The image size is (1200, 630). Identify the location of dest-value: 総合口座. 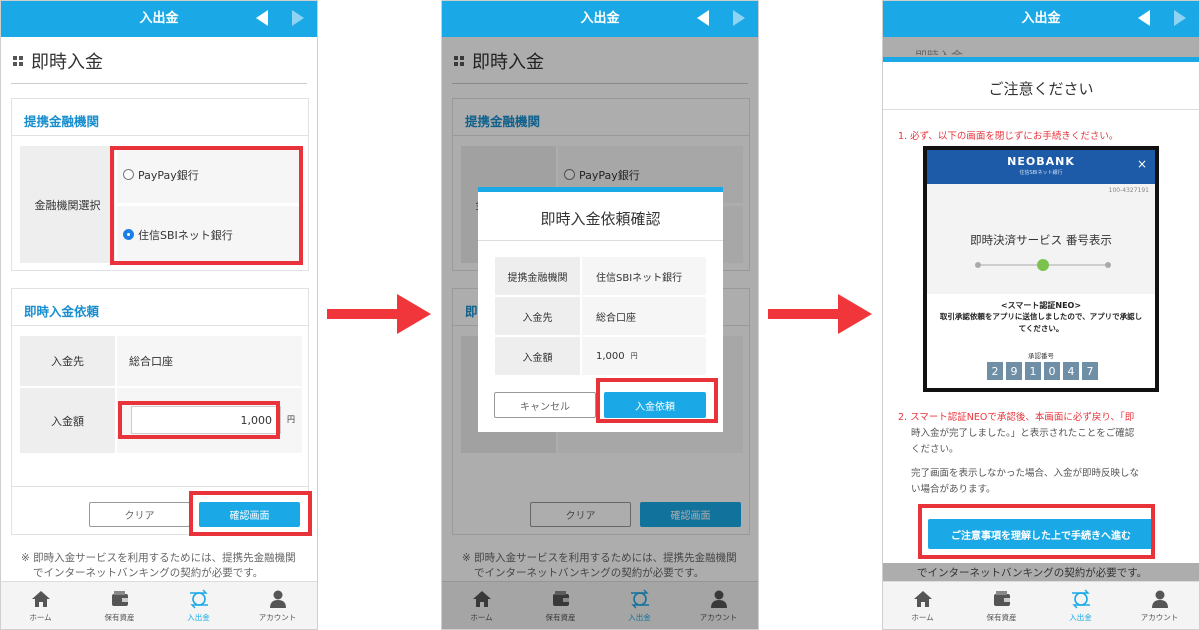
(209, 361).